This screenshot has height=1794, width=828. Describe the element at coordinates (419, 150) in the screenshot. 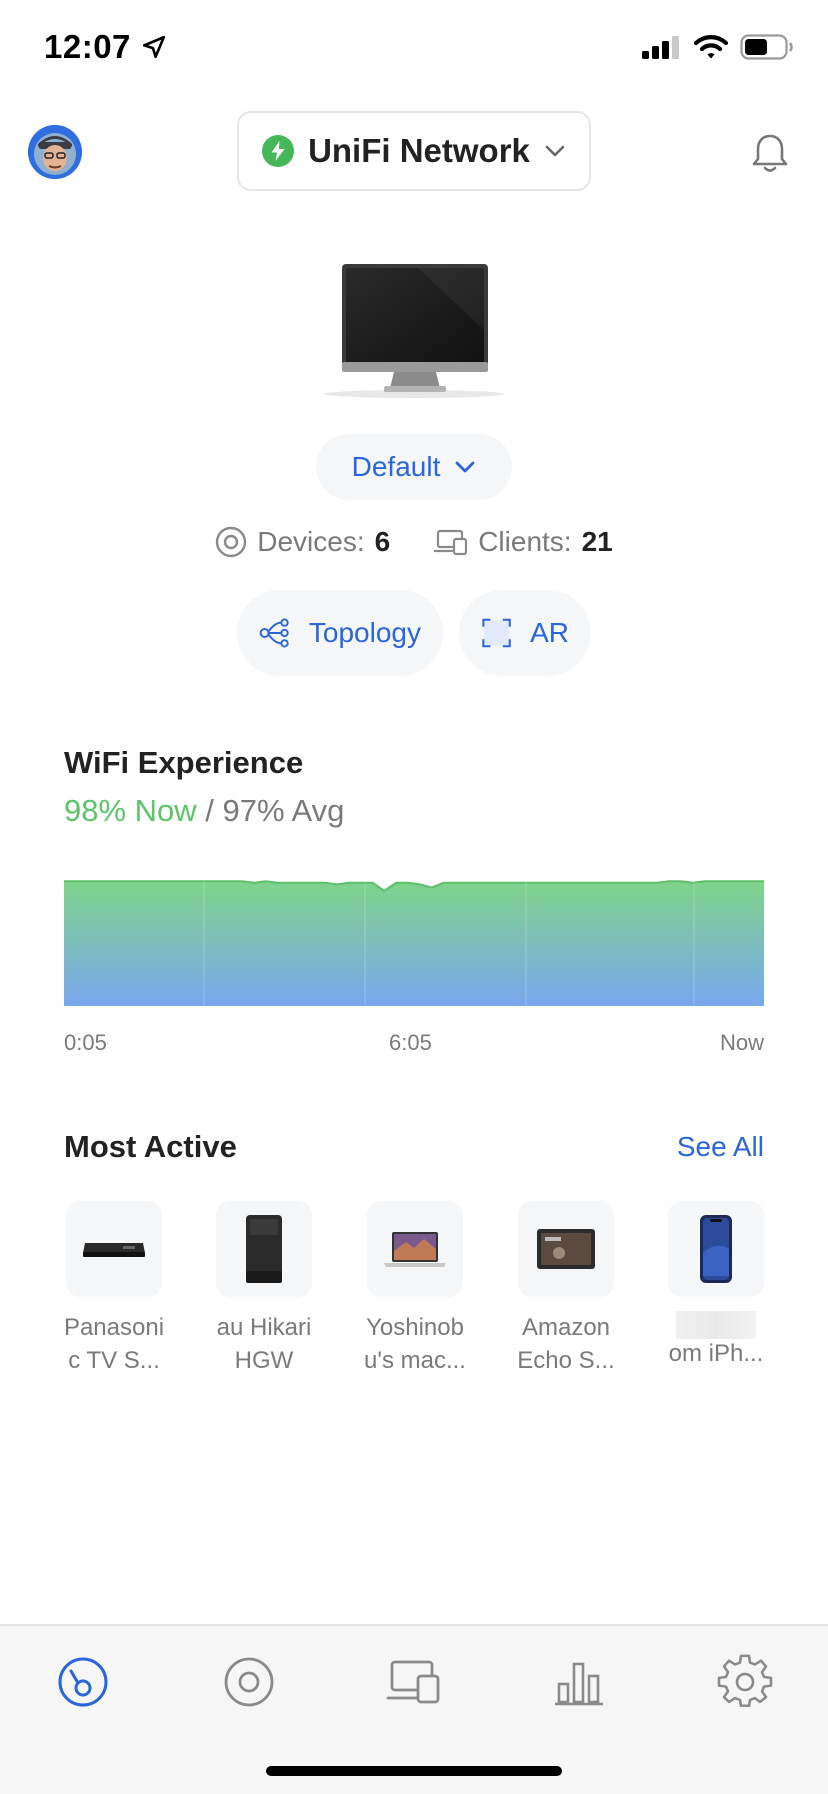

I see `network-title: UniFi Network` at that location.